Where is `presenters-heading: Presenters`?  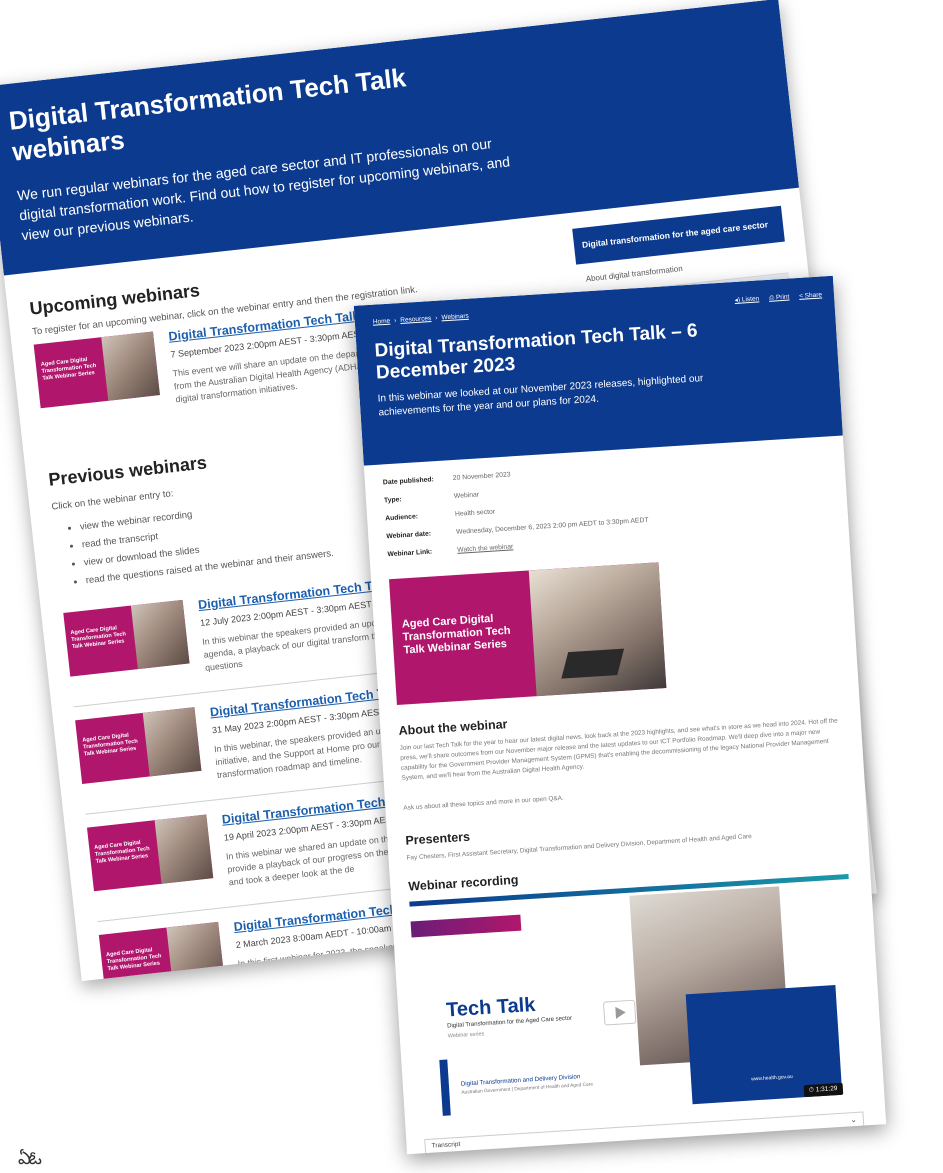 presenters-heading: Presenters is located at coordinates (438, 838).